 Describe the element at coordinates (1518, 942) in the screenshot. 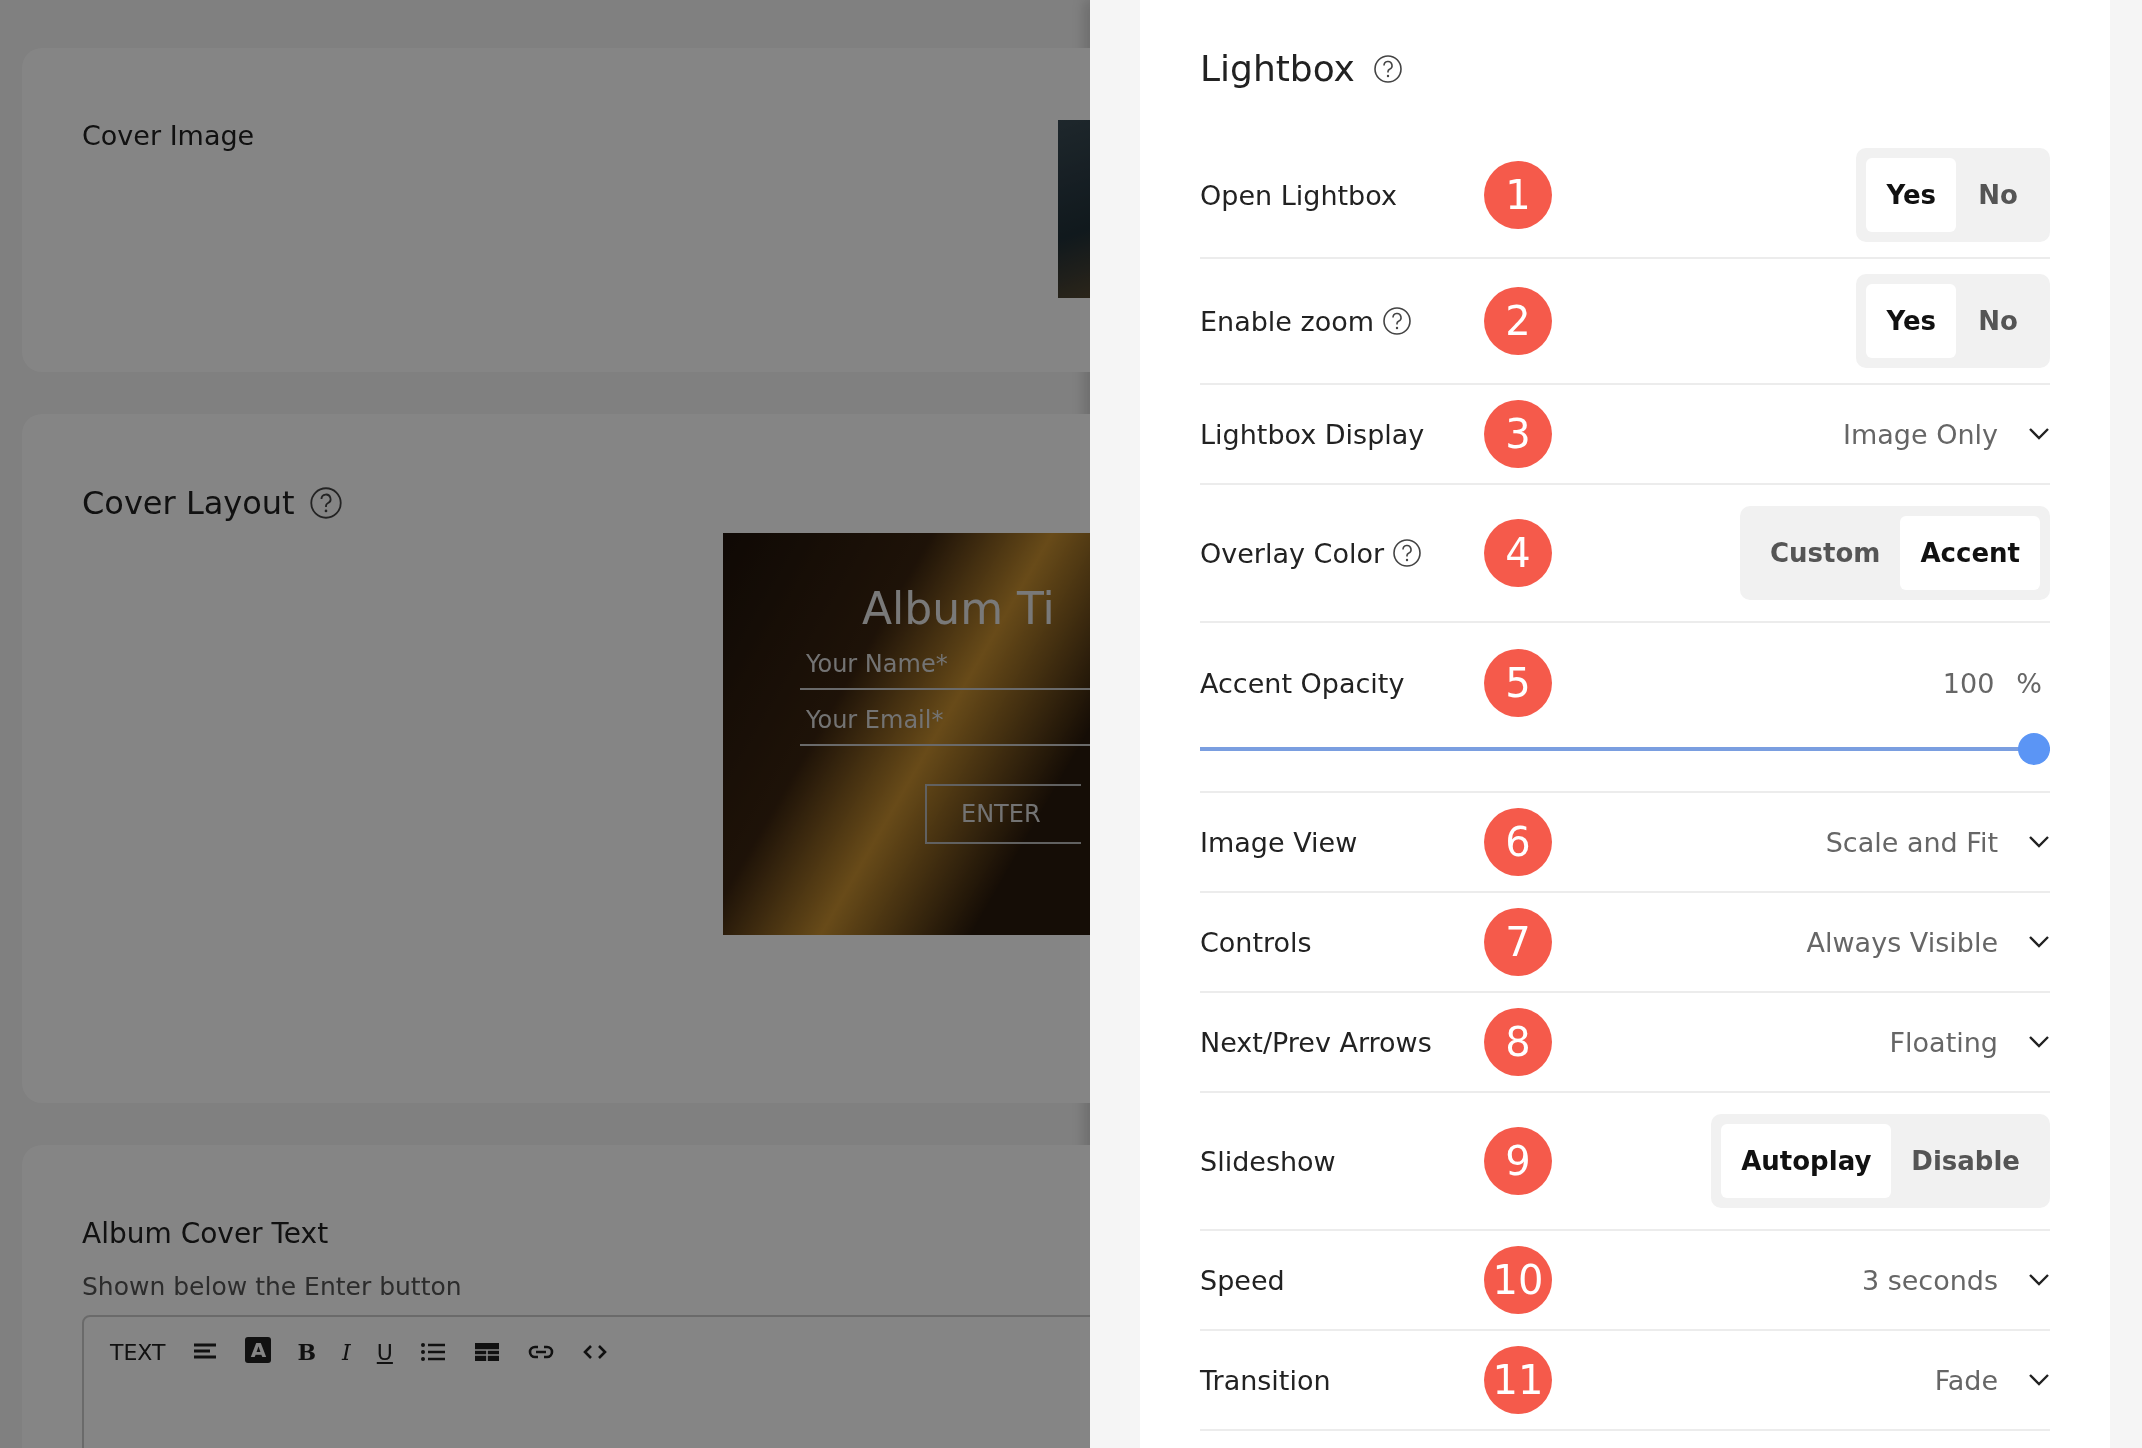

I see `number-badge: 7` at that location.